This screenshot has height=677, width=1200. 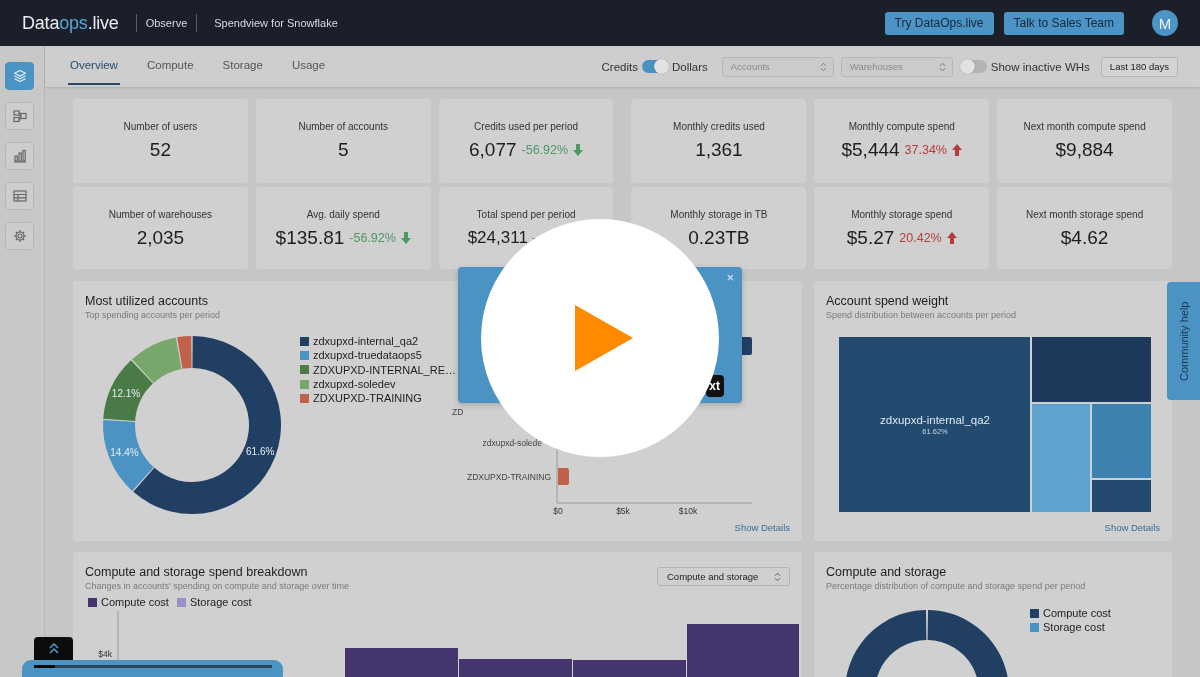 What do you see at coordinates (604, 338) in the screenshot?
I see `play-icon` at bounding box center [604, 338].